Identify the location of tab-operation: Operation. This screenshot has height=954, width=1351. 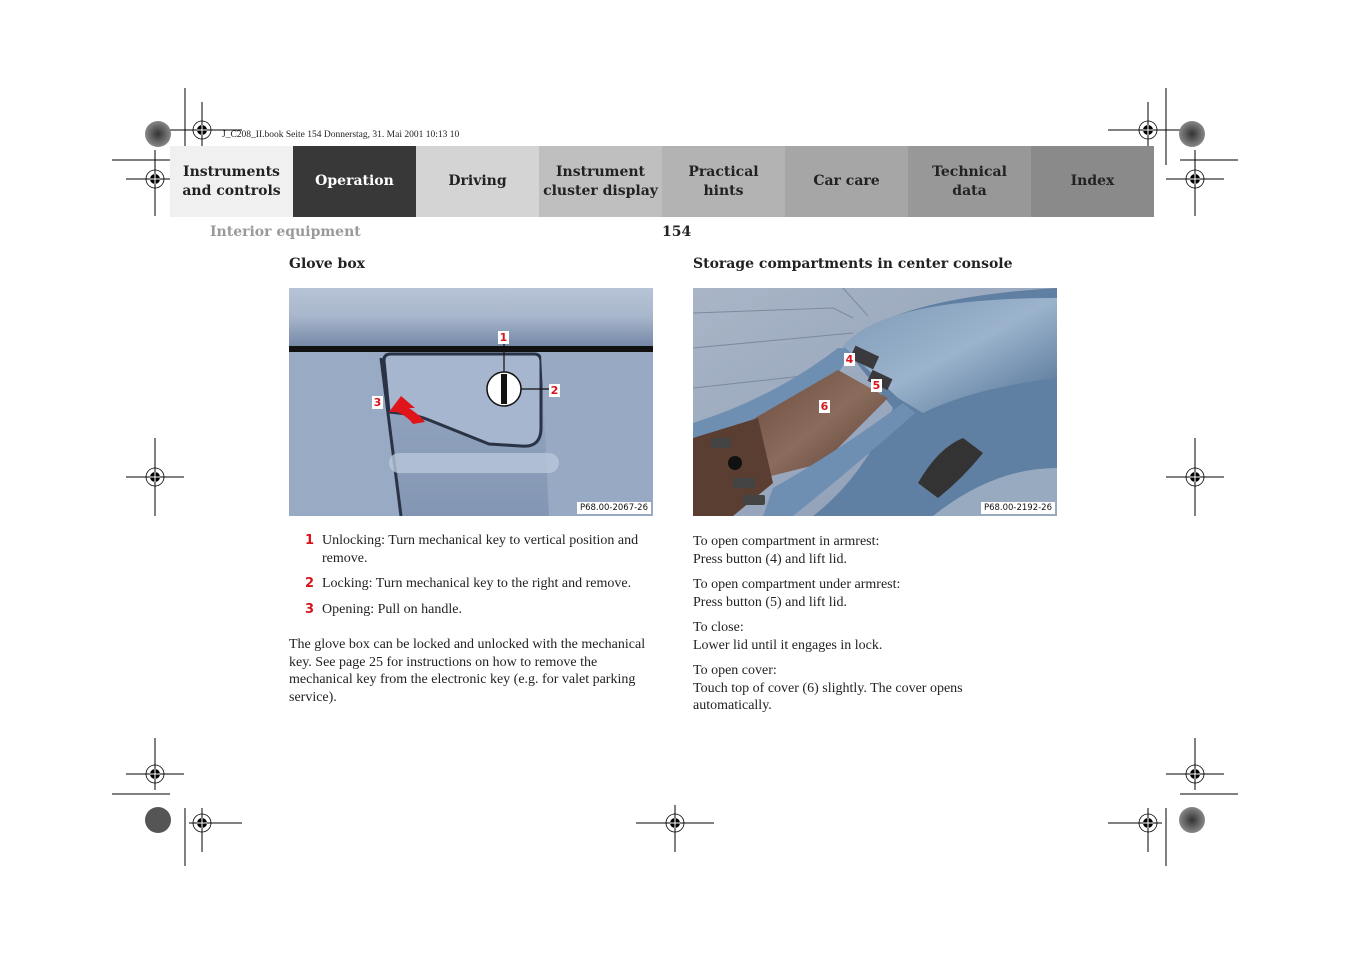
(354, 181).